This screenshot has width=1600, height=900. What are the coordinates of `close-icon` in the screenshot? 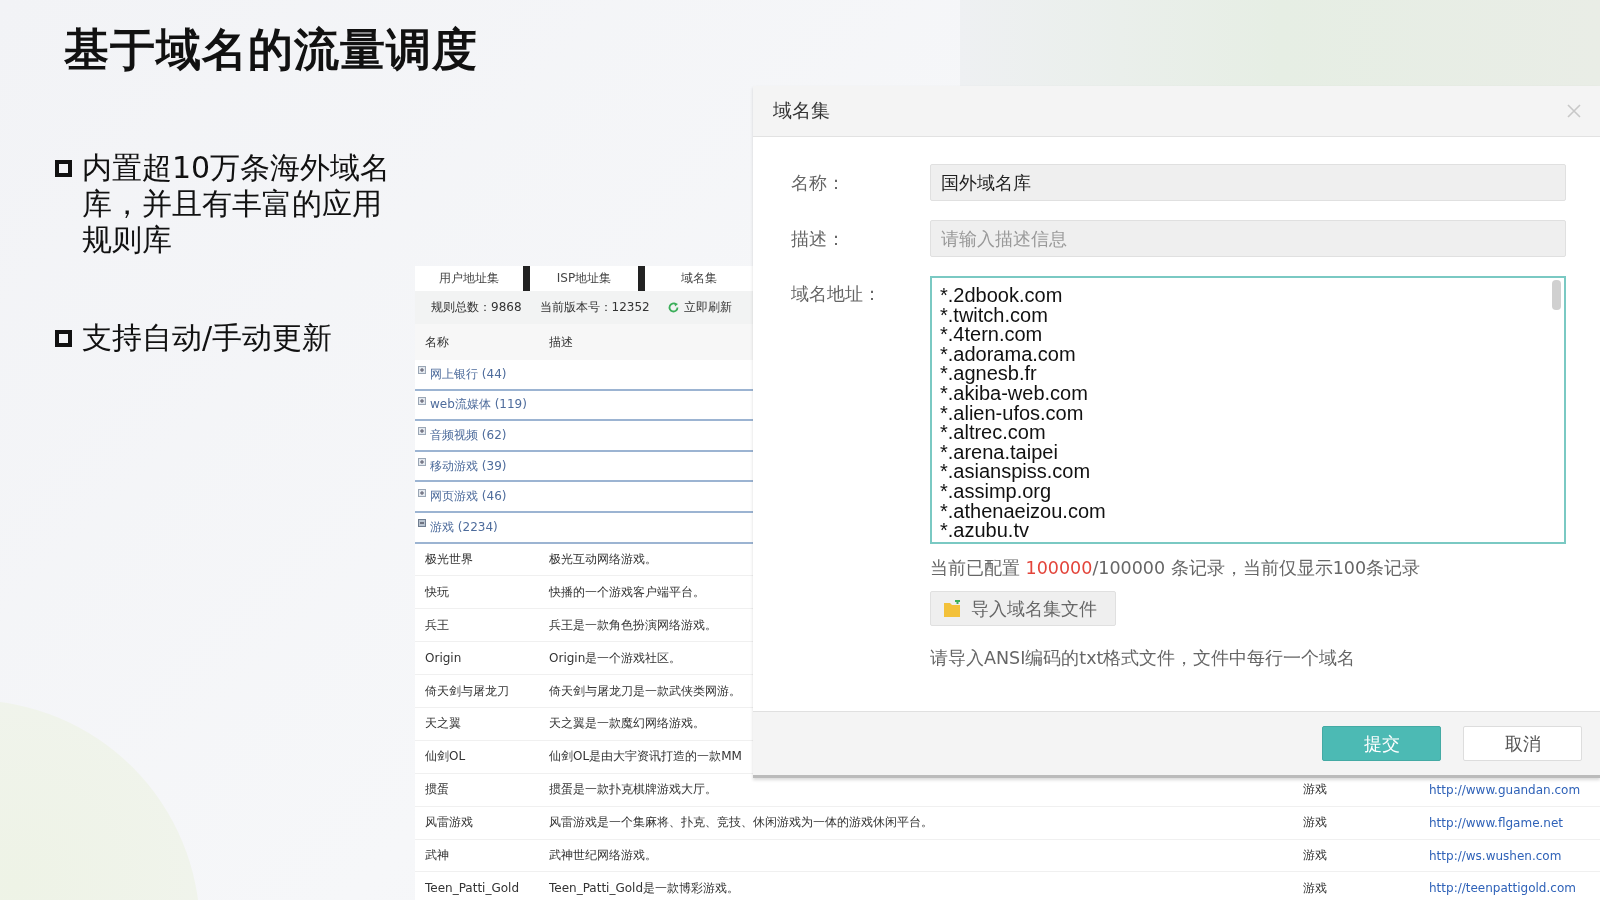 It's located at (1574, 111).